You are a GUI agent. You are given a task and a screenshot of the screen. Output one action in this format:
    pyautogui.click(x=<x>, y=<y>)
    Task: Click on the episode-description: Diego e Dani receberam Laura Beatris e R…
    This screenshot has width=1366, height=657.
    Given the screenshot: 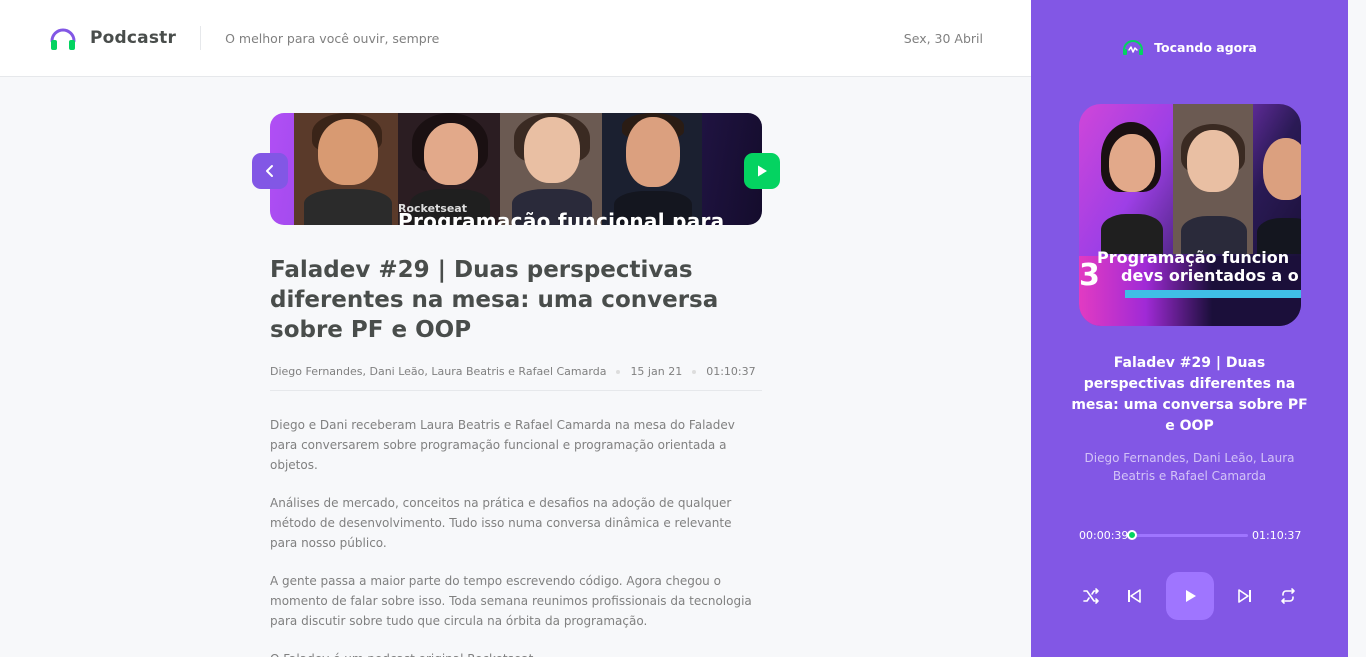 What is the action you would take?
    pyautogui.click(x=516, y=536)
    